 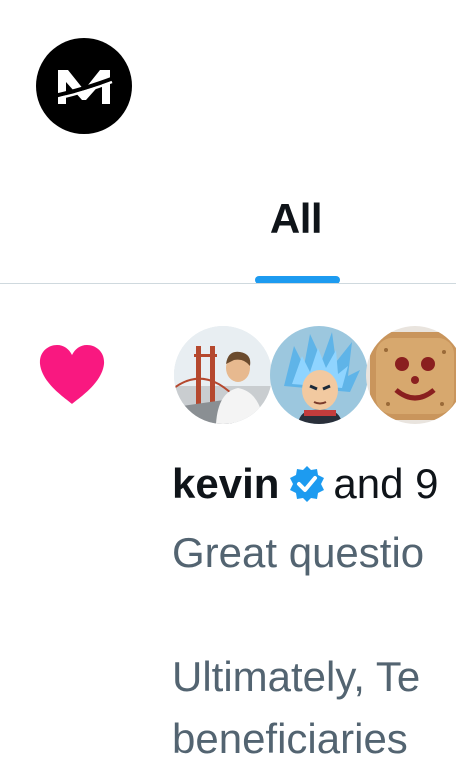 I want to click on preview-line: beneficiaries, so click(x=290, y=738).